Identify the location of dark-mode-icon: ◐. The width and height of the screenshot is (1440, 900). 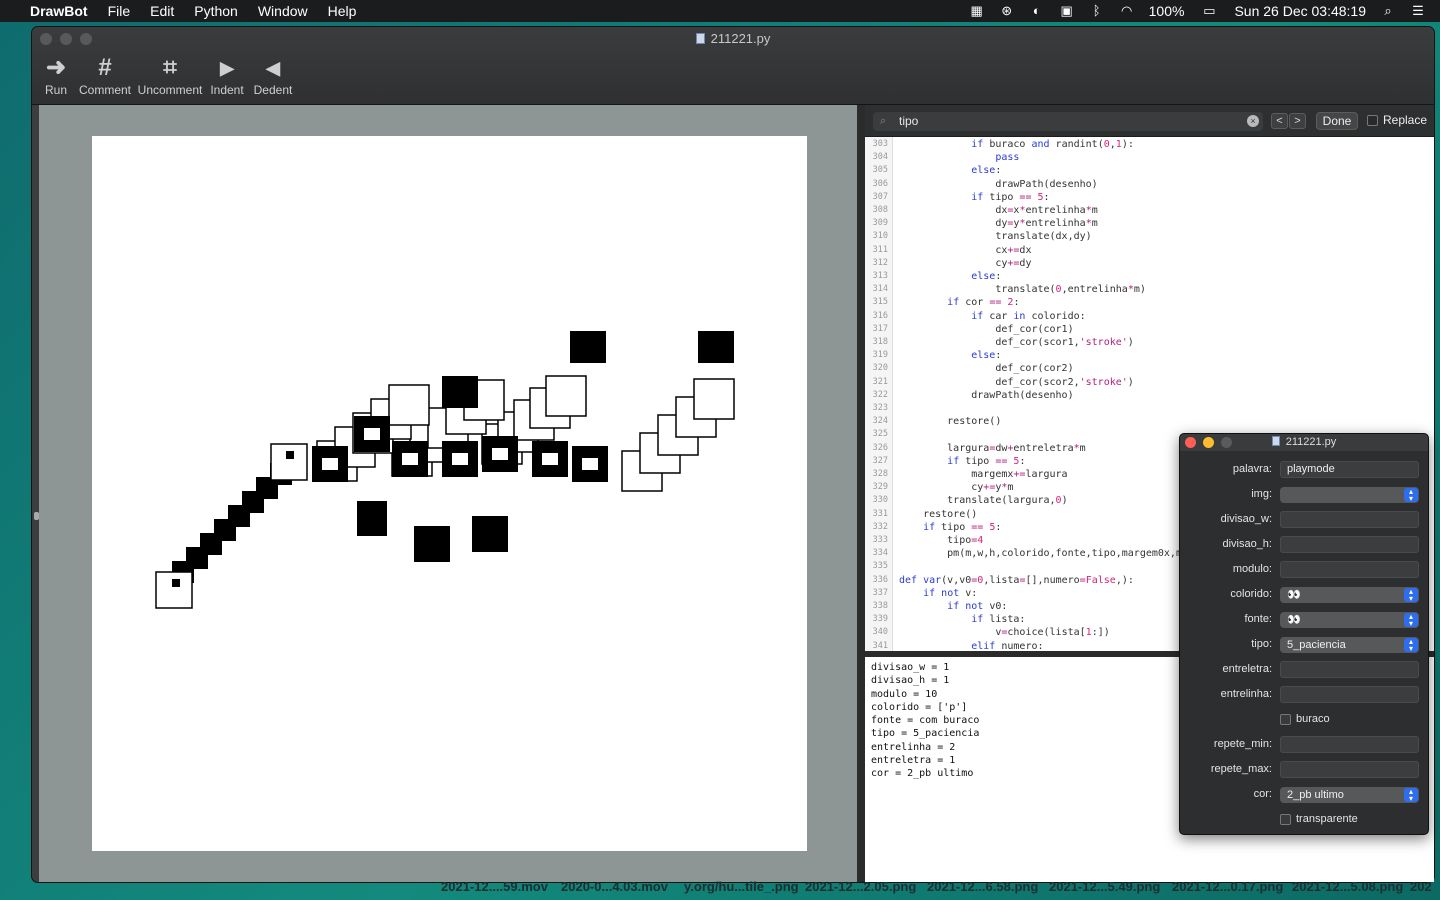
(1037, 11).